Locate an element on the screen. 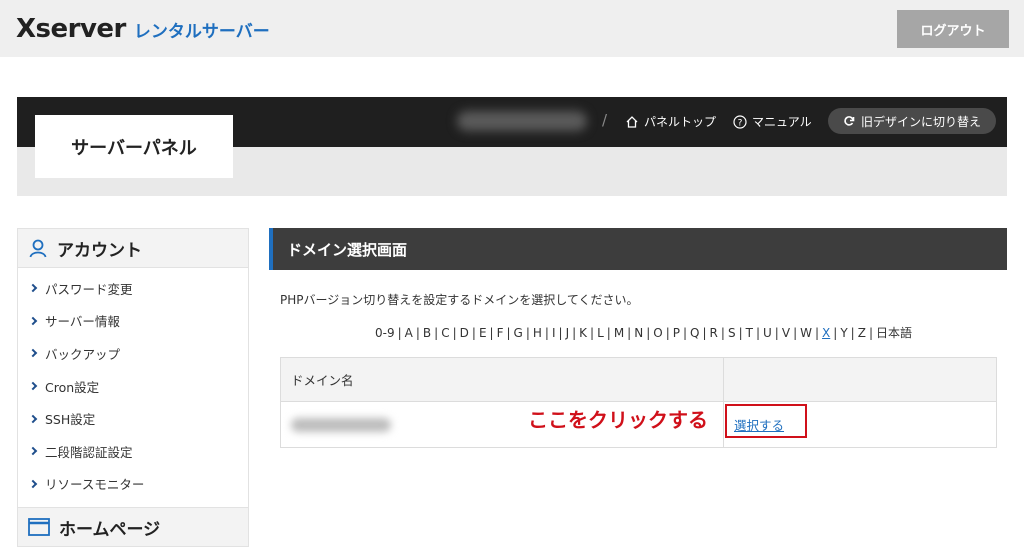 This screenshot has height=547, width=1024. annotation-click-here: ここをクリックする is located at coordinates (618, 420).